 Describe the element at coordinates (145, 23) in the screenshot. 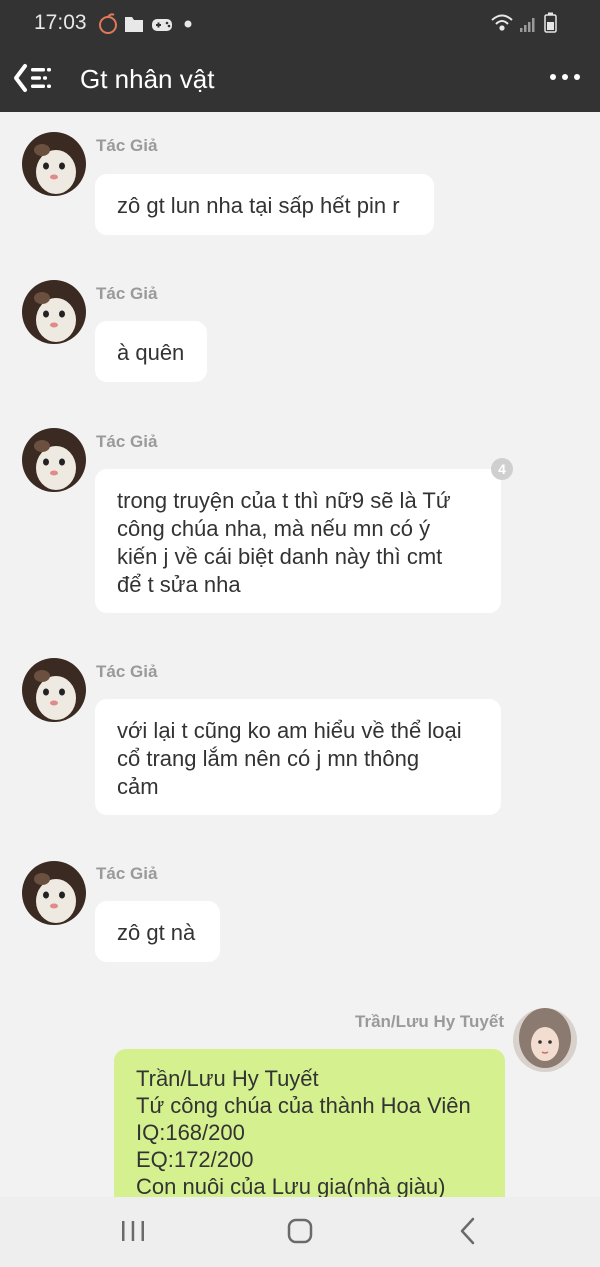

I see `notification-icons` at that location.